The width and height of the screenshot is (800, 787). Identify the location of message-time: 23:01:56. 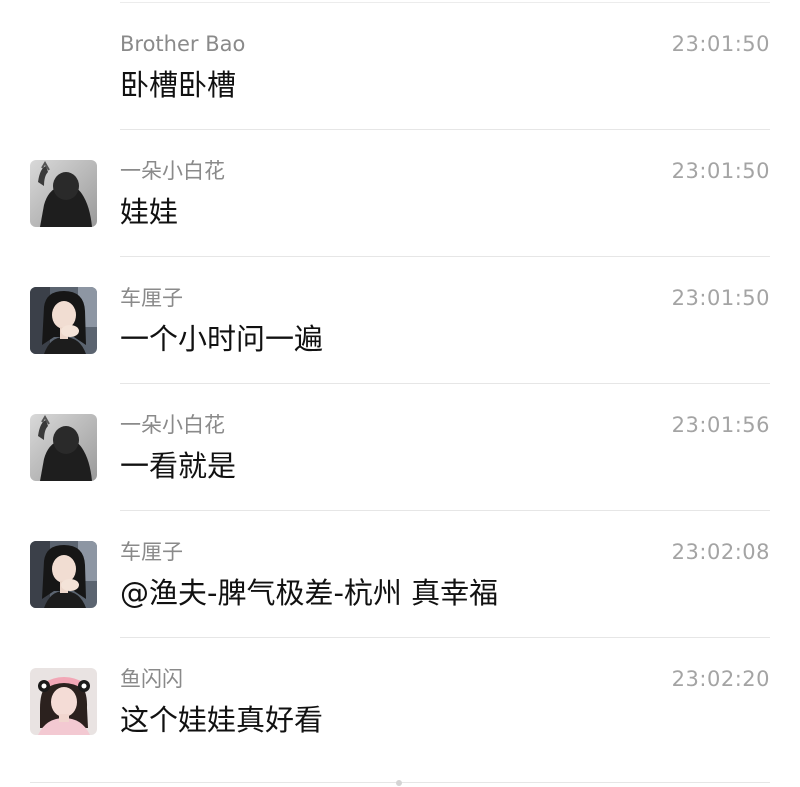
(720, 425).